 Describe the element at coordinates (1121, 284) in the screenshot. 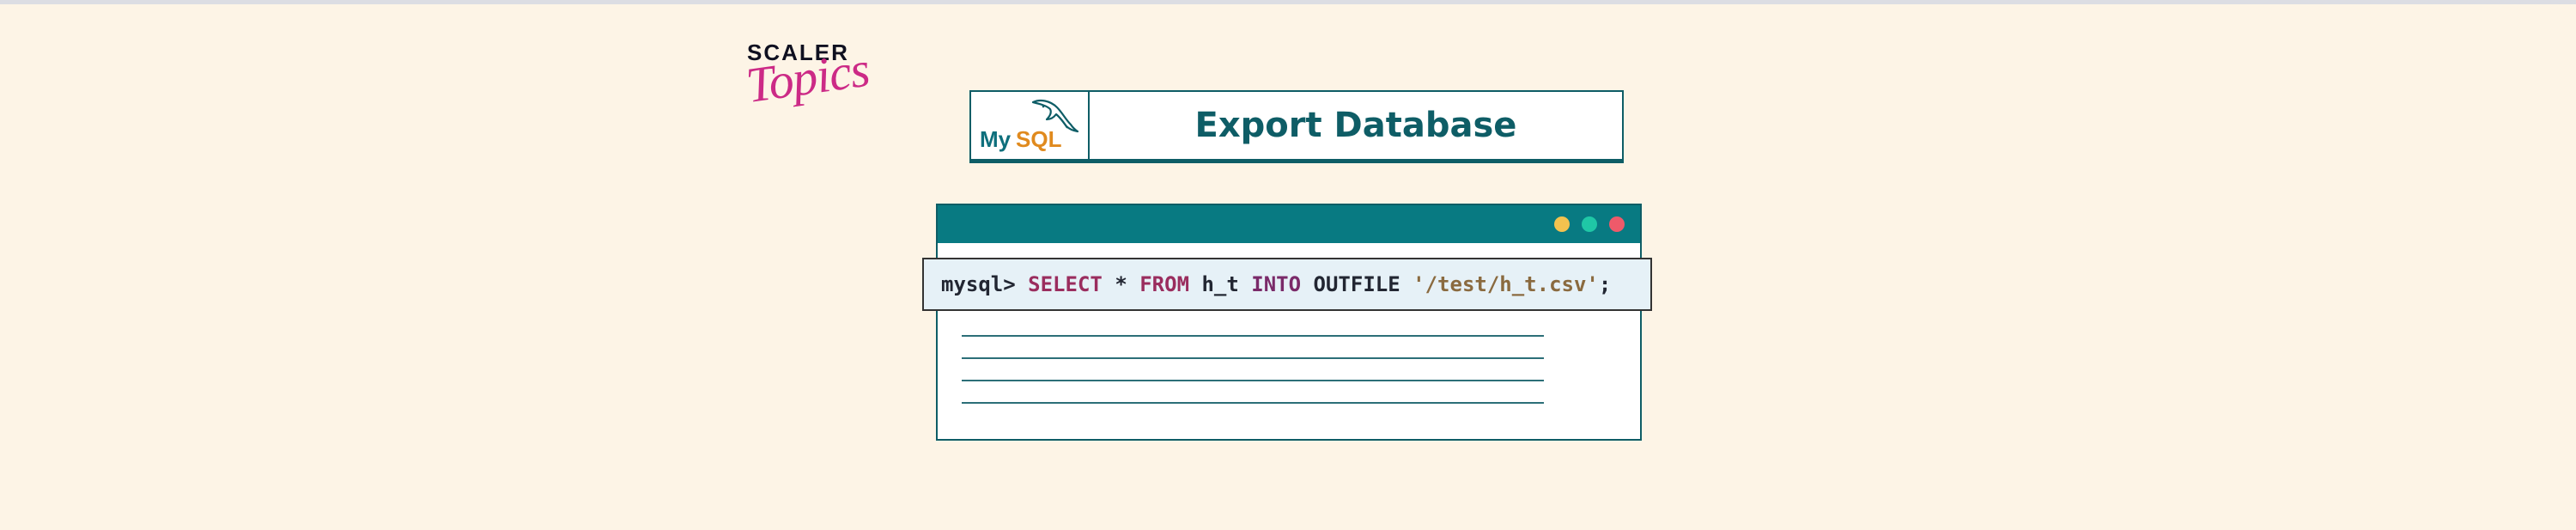

I see `select-star: *` at that location.